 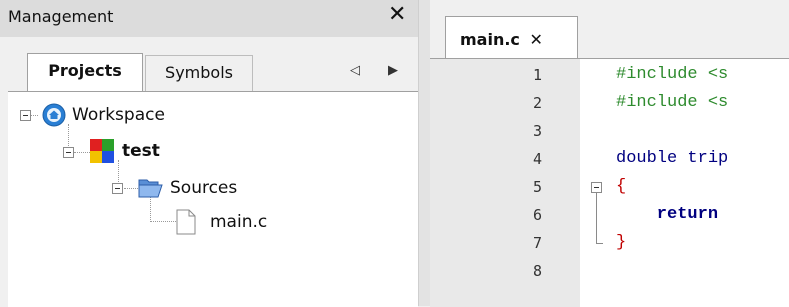 What do you see at coordinates (393, 70) in the screenshot?
I see `tab-scroll-right-icon: ▶` at bounding box center [393, 70].